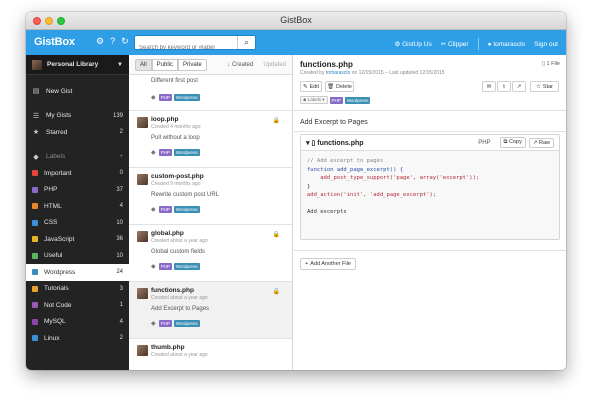  Describe the element at coordinates (180, 309) in the screenshot. I see `gist-description: Add Excerpt to Pages` at that location.